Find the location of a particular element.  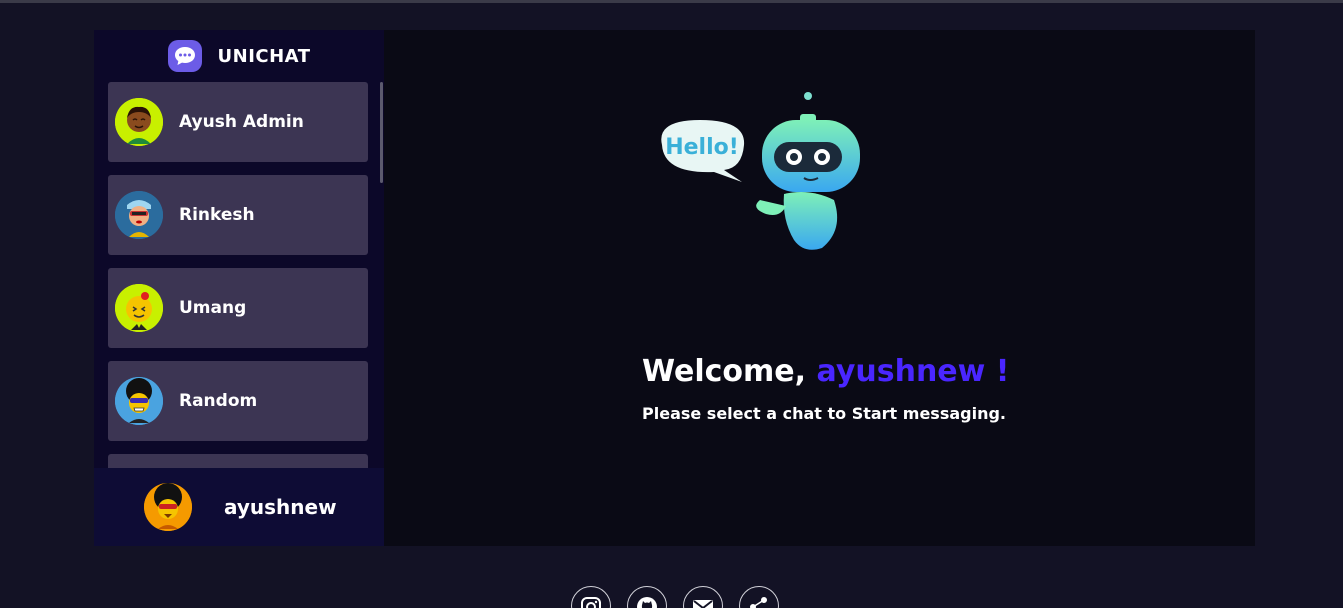

chat-list: Ayush Admin Rinkesh Umang Random is located at coordinates (238, 275).